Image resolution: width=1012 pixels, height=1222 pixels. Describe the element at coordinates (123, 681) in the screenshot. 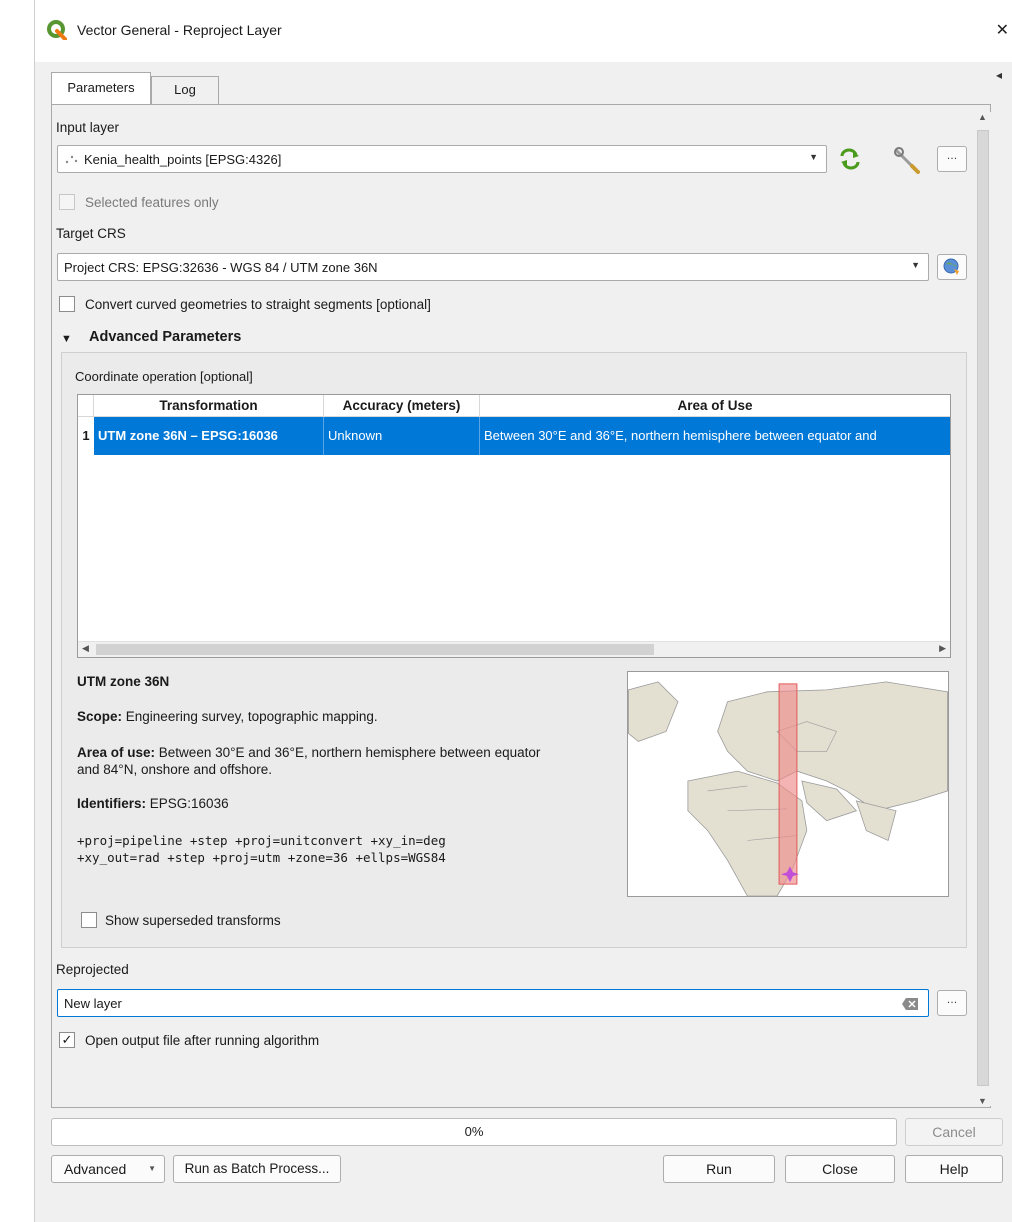

I see `transform-name: UTM zone 36N` at that location.